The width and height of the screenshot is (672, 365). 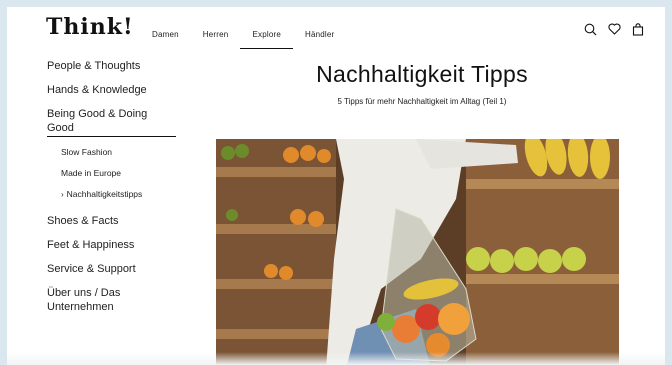 What do you see at coordinates (336, 358) in the screenshot?
I see `bottom-fade` at bounding box center [336, 358].